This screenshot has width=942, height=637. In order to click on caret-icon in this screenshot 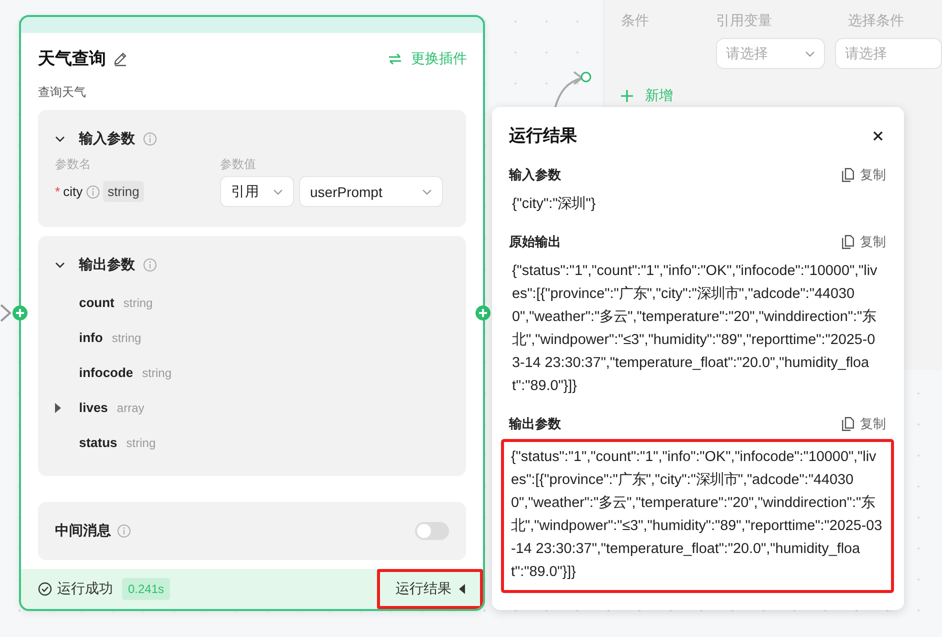, I will do `click(461, 589)`.